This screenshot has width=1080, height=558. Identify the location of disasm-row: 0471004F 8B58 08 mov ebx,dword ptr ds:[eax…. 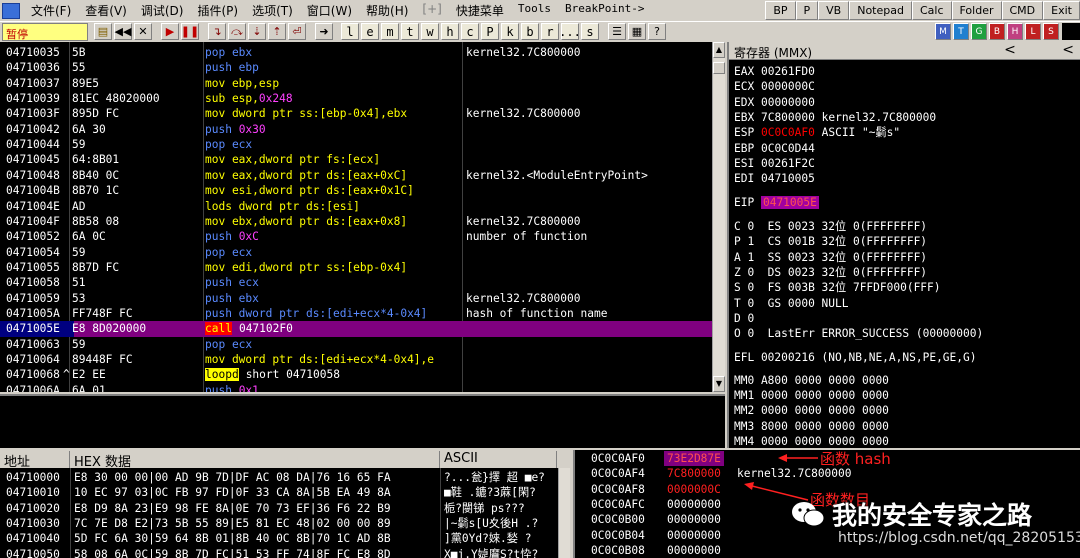
(356, 221).